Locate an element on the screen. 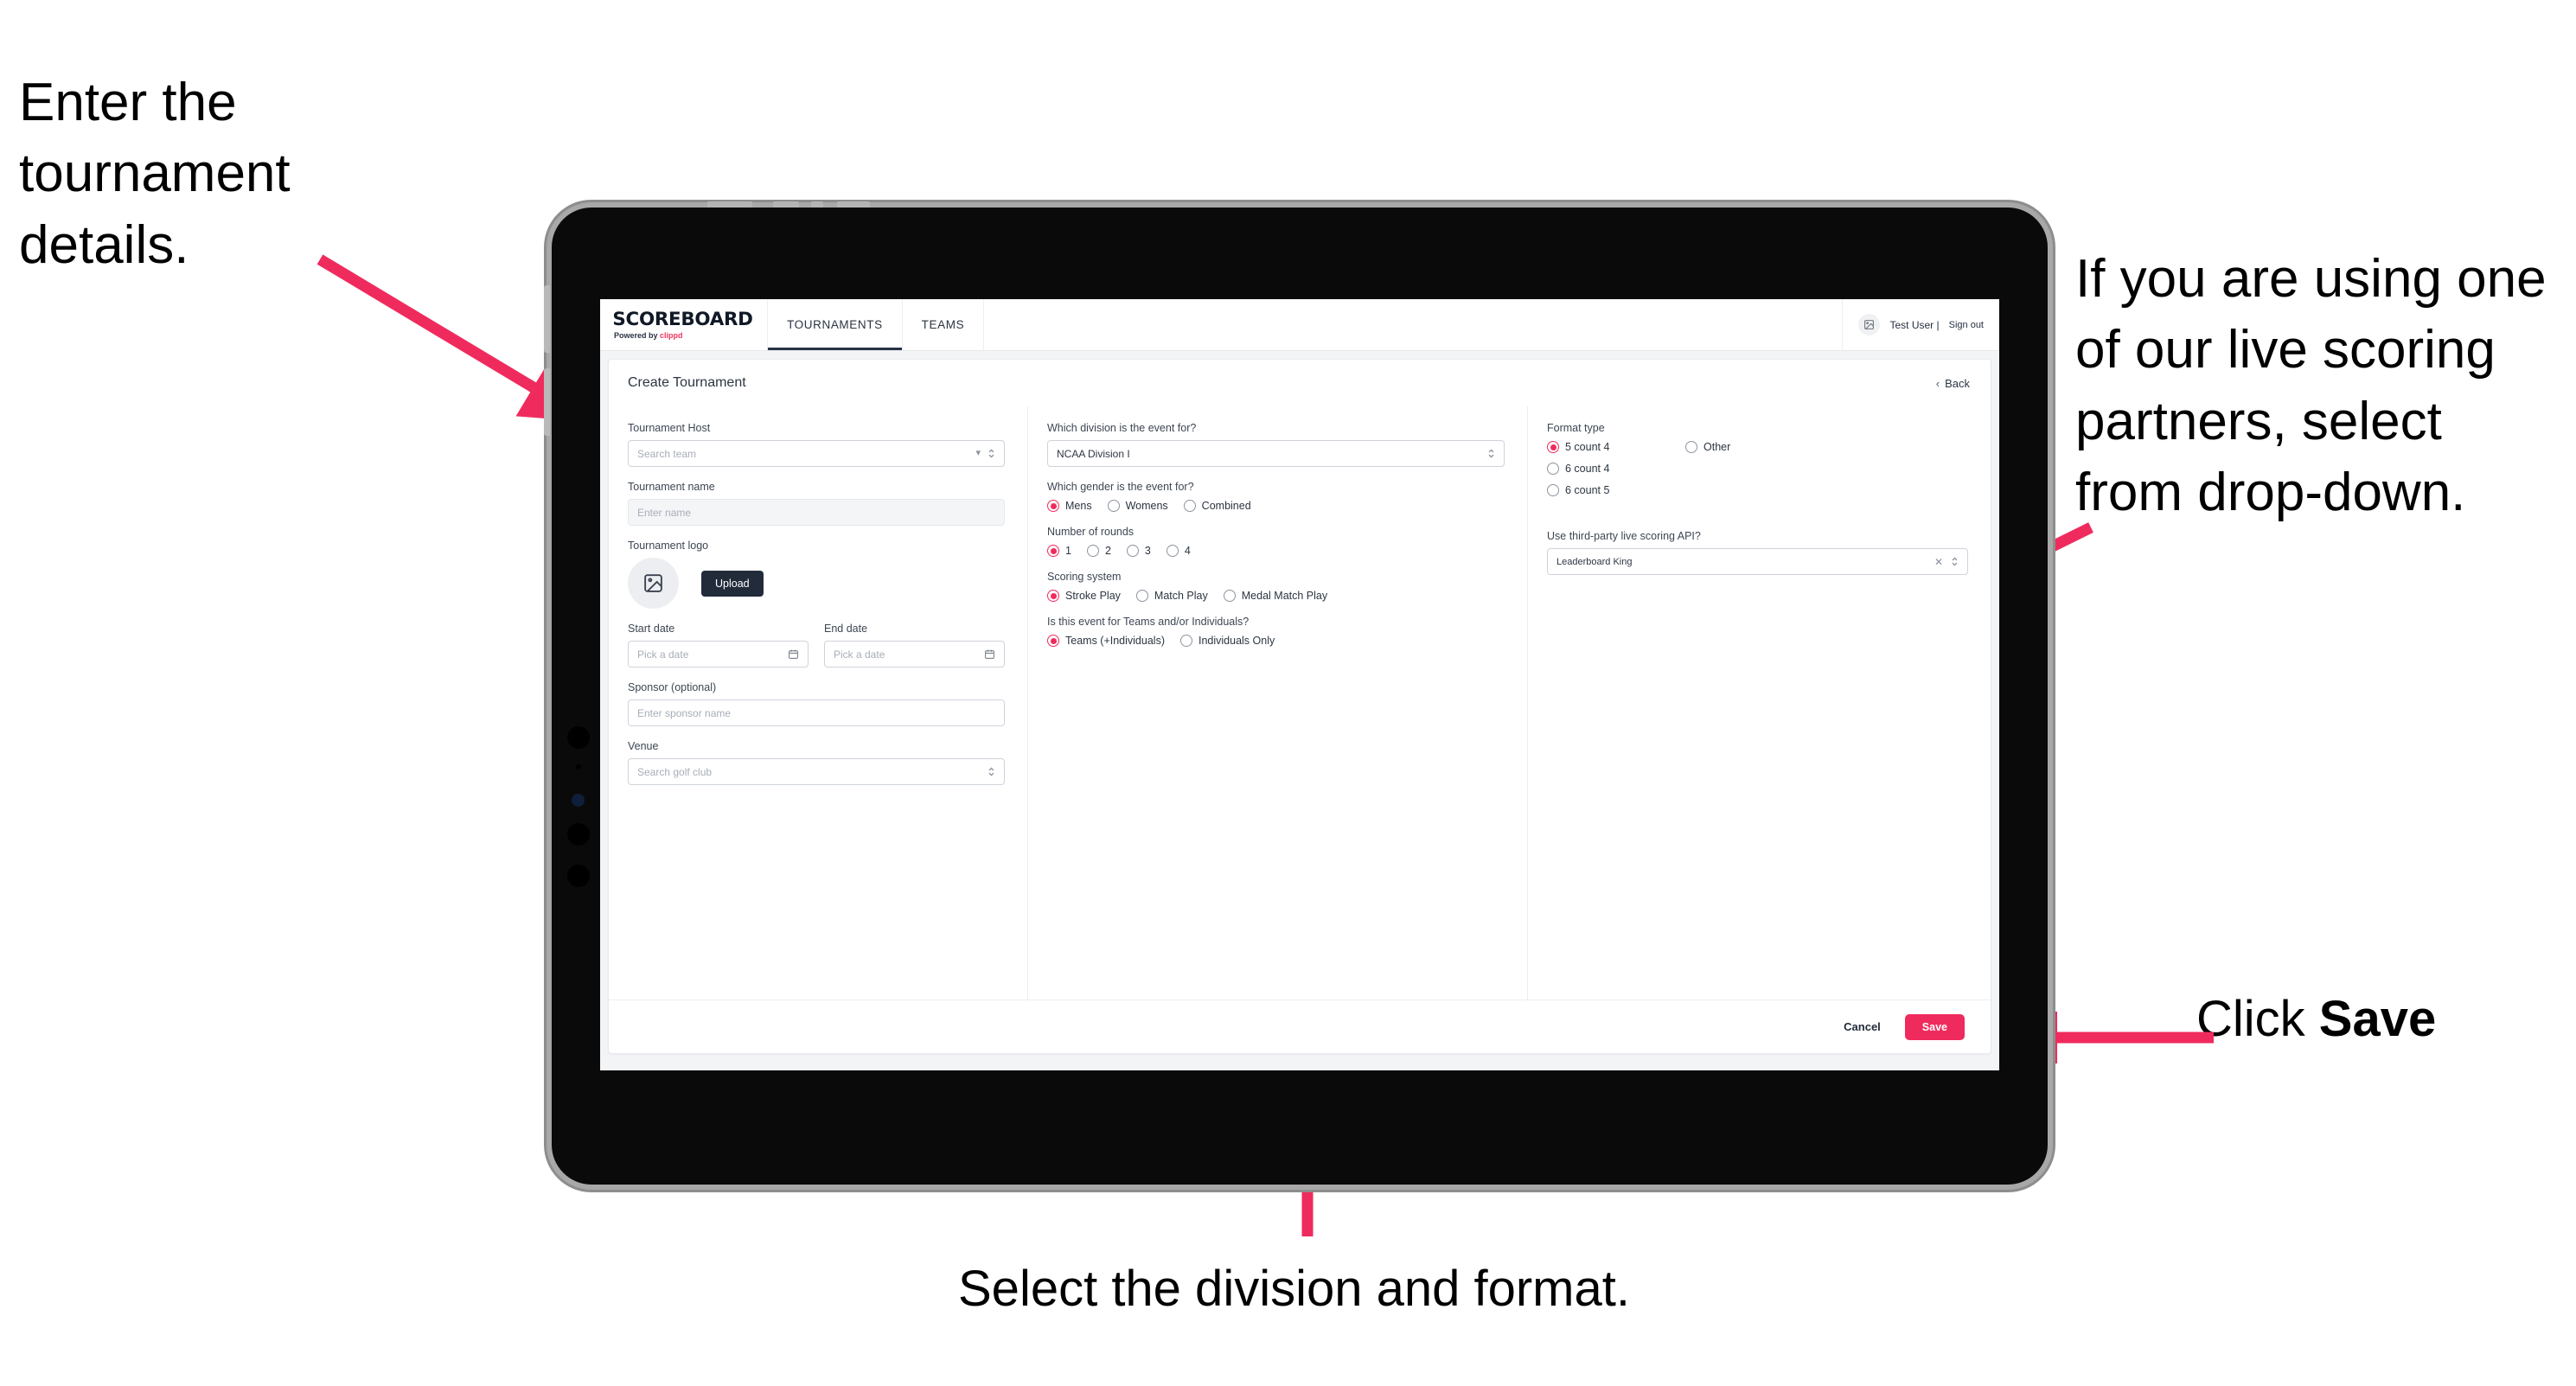 The image size is (2576, 1386). participants-option-individuals: Individuals Only is located at coordinates (1227, 641).